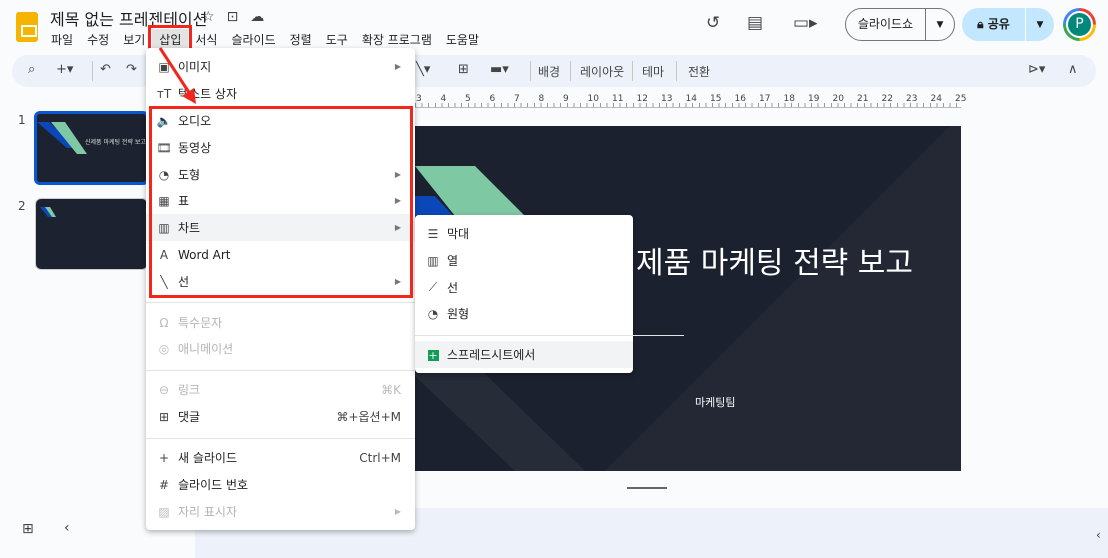 This screenshot has height=558, width=1108. Describe the element at coordinates (936, 99) in the screenshot. I see `ruler-tick-label: 24` at that location.